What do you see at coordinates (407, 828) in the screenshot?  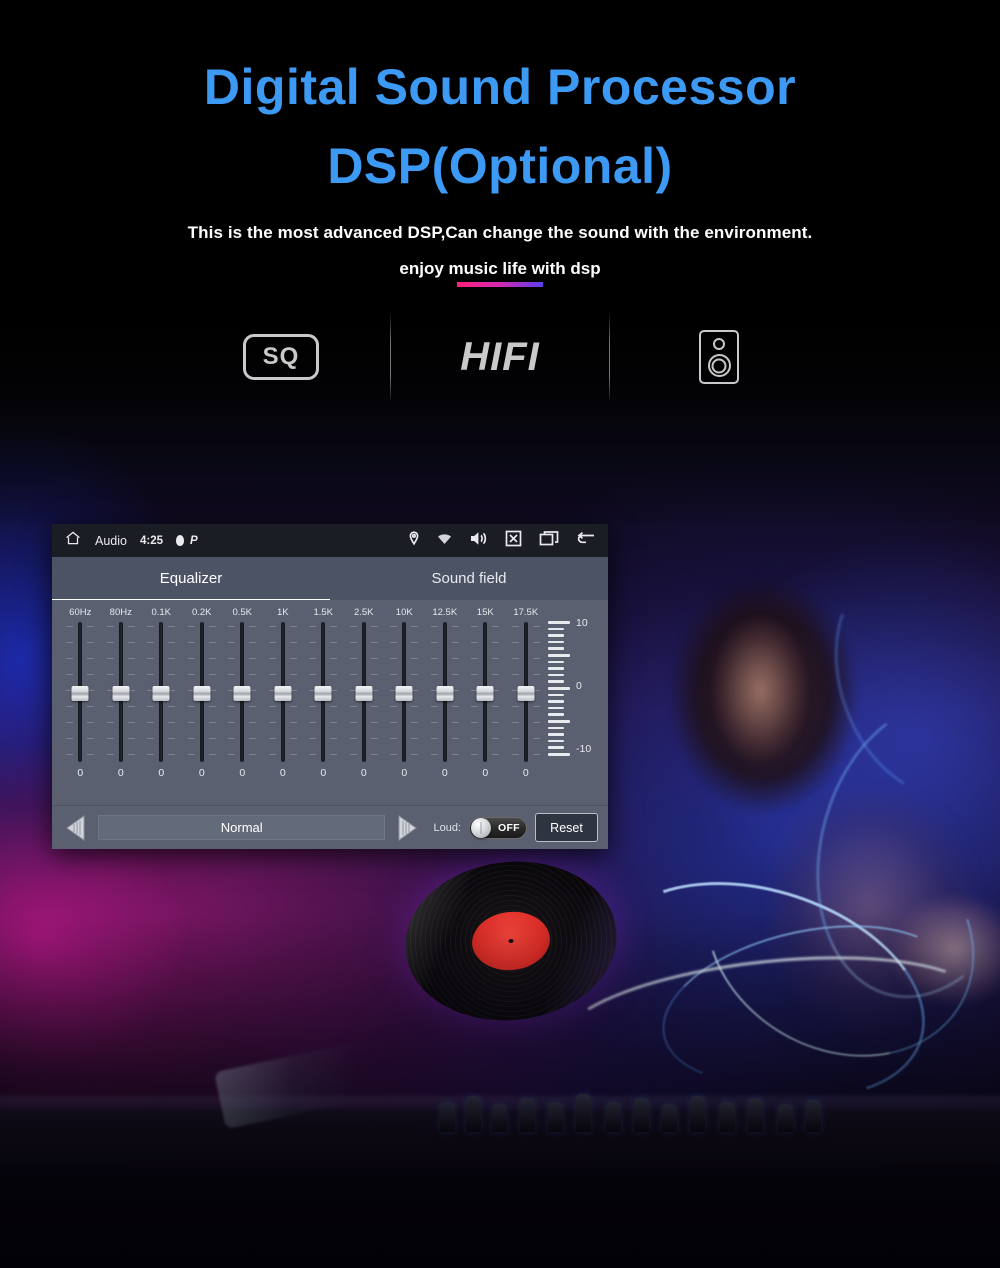 I see `next-arrow-icon` at bounding box center [407, 828].